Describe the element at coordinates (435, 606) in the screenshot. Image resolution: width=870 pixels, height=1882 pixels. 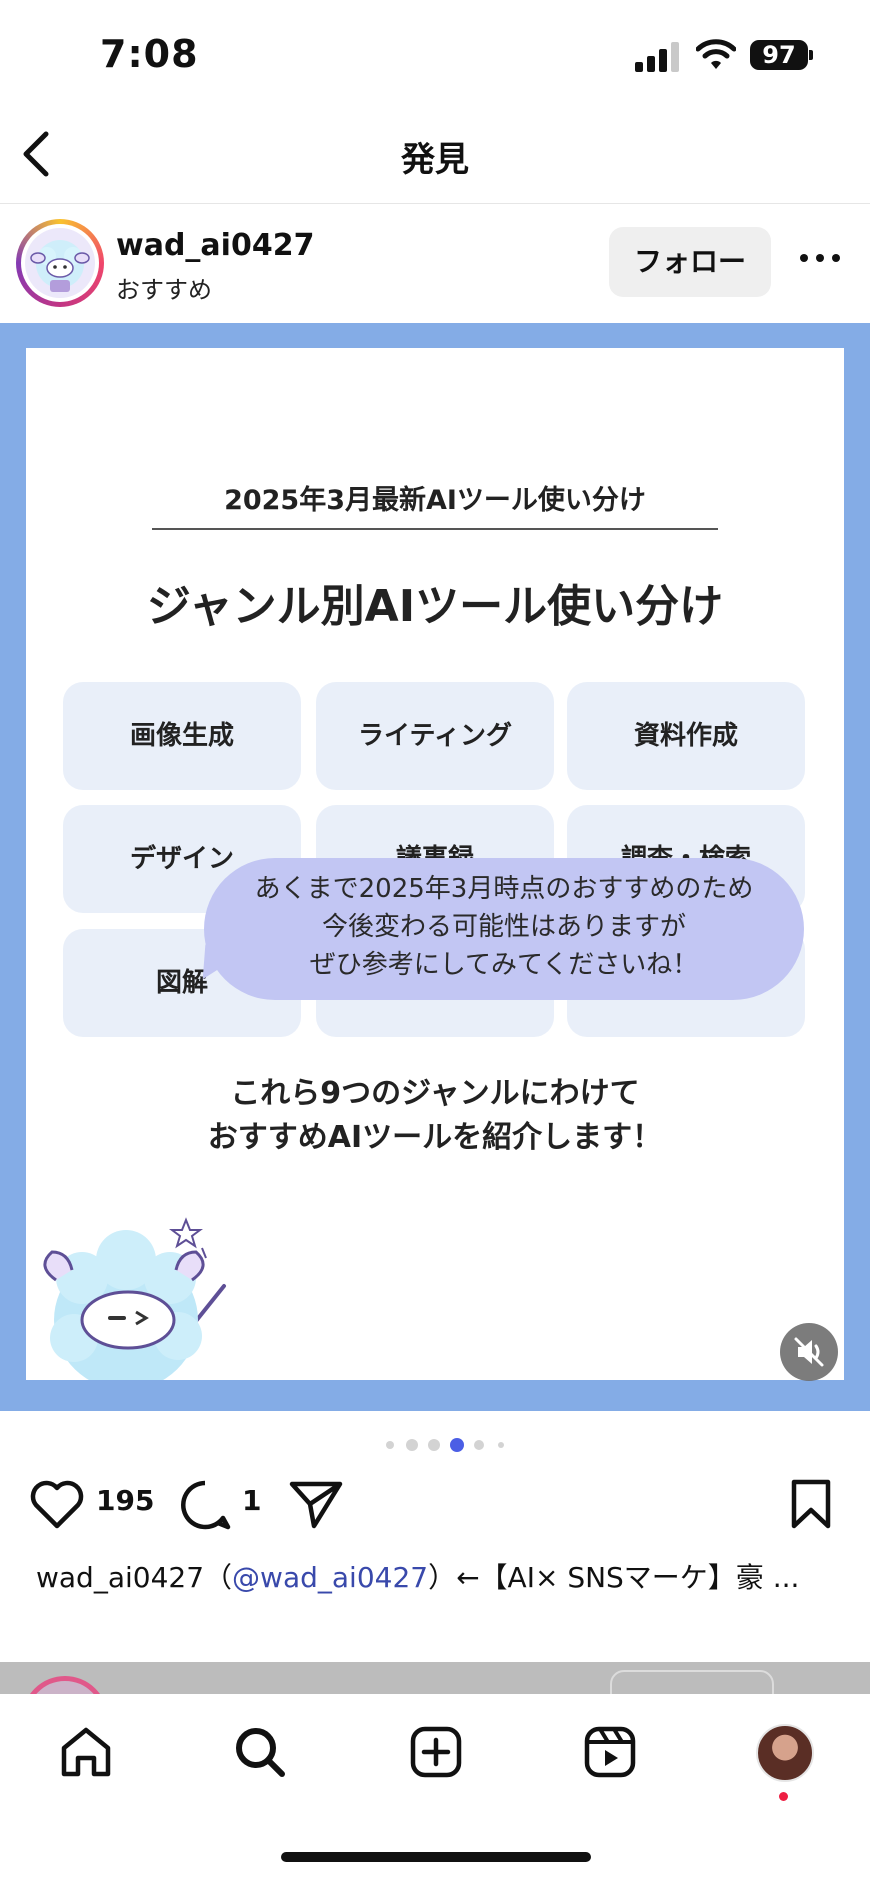
I see `slide-title: ジャンル別AIツール使い分け` at that location.